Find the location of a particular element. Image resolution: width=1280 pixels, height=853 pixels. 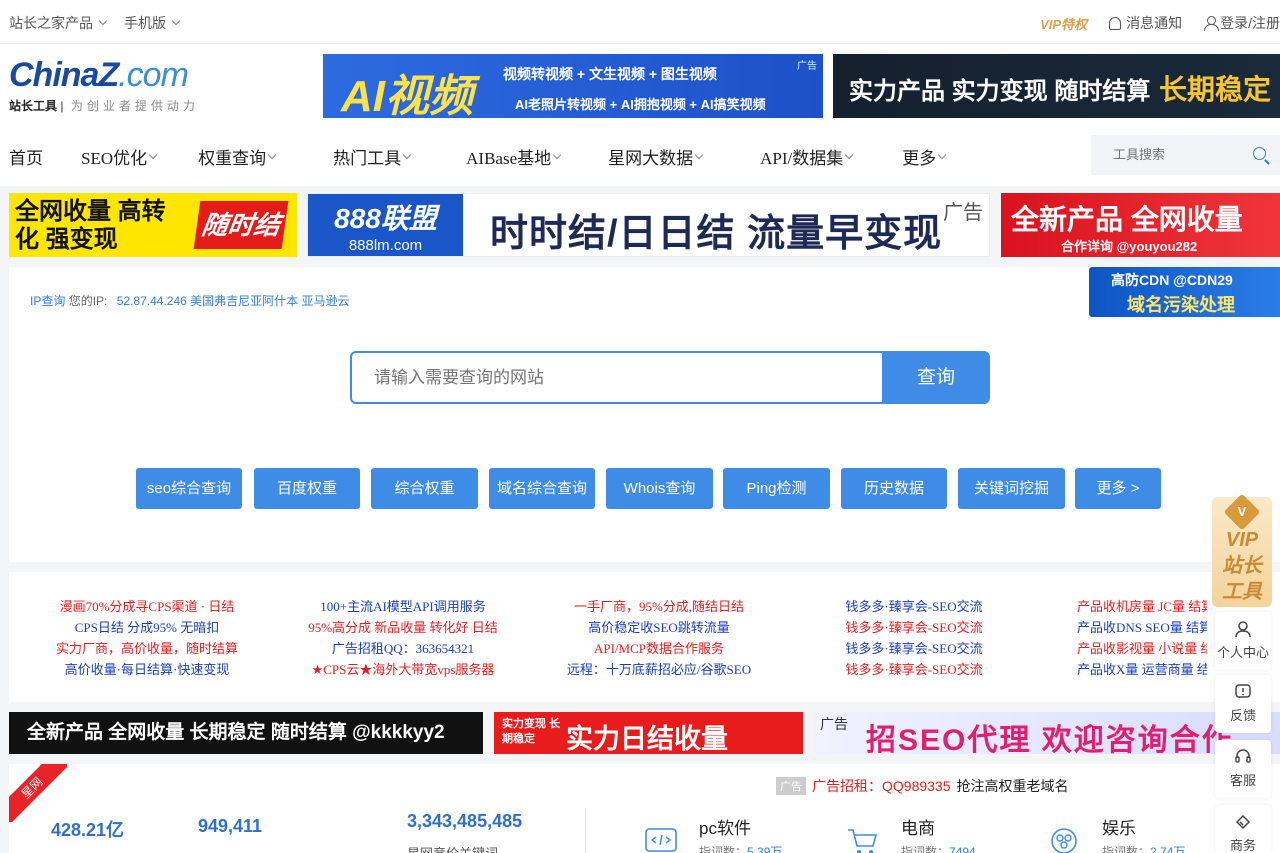

site-search-box is located at coordinates (616, 377).